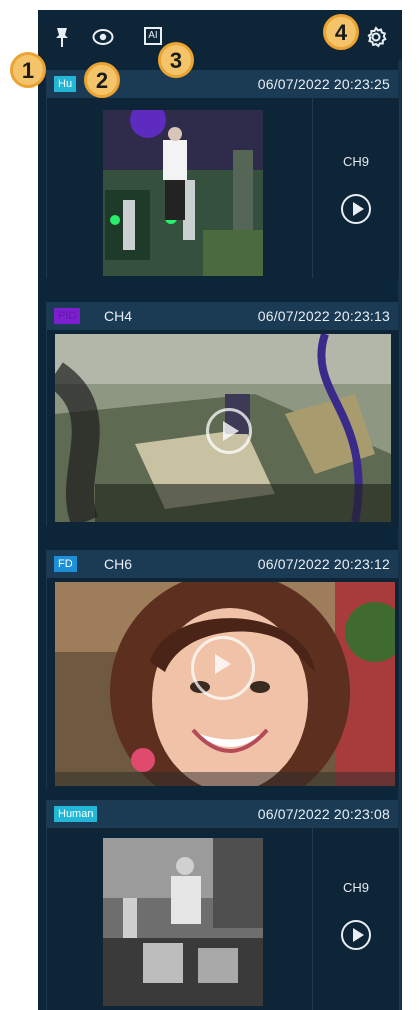 This screenshot has height=1010, width=419. Describe the element at coordinates (102, 80) in the screenshot. I see `callout-marker-2: 2` at that location.